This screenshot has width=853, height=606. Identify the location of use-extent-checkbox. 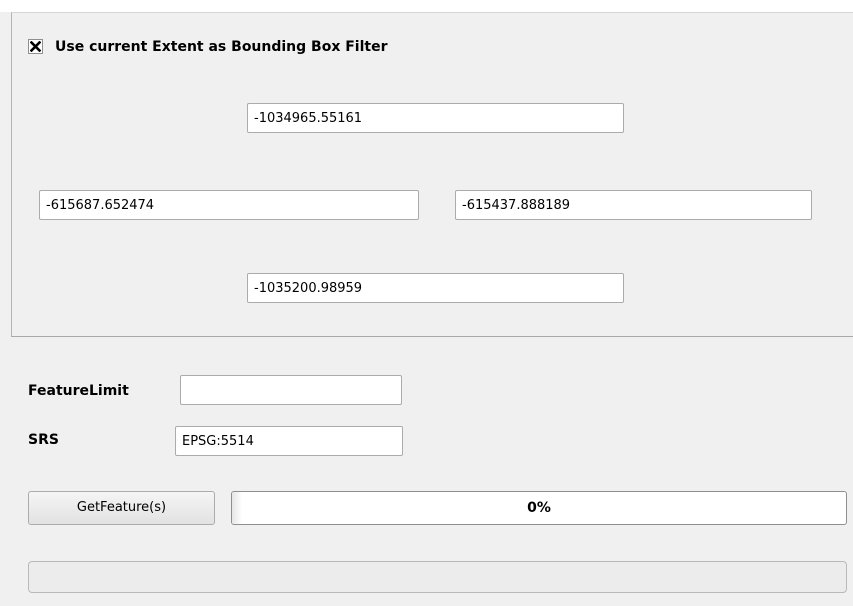
(35, 46).